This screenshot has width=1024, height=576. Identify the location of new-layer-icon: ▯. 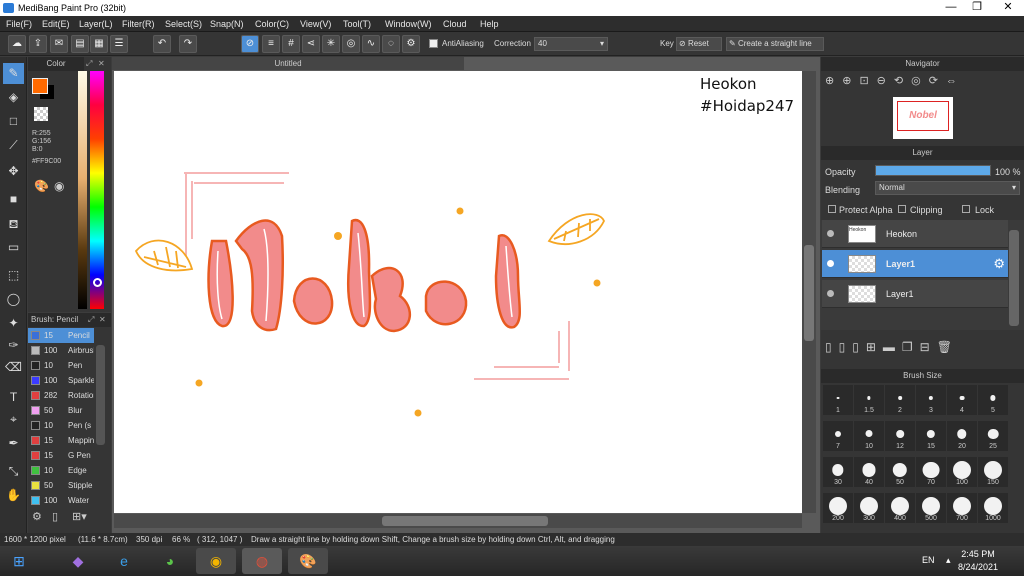
(832, 347).